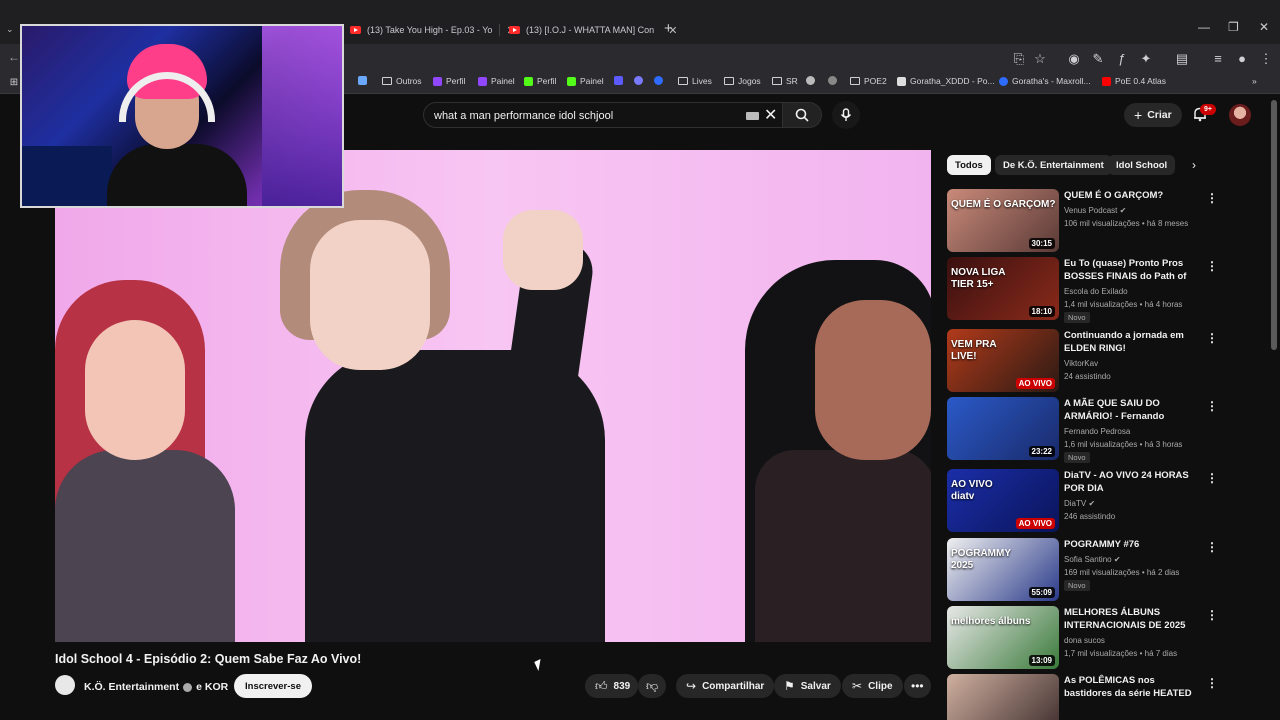  Describe the element at coordinates (846, 115) in the screenshot. I see `voice-search-button` at that location.